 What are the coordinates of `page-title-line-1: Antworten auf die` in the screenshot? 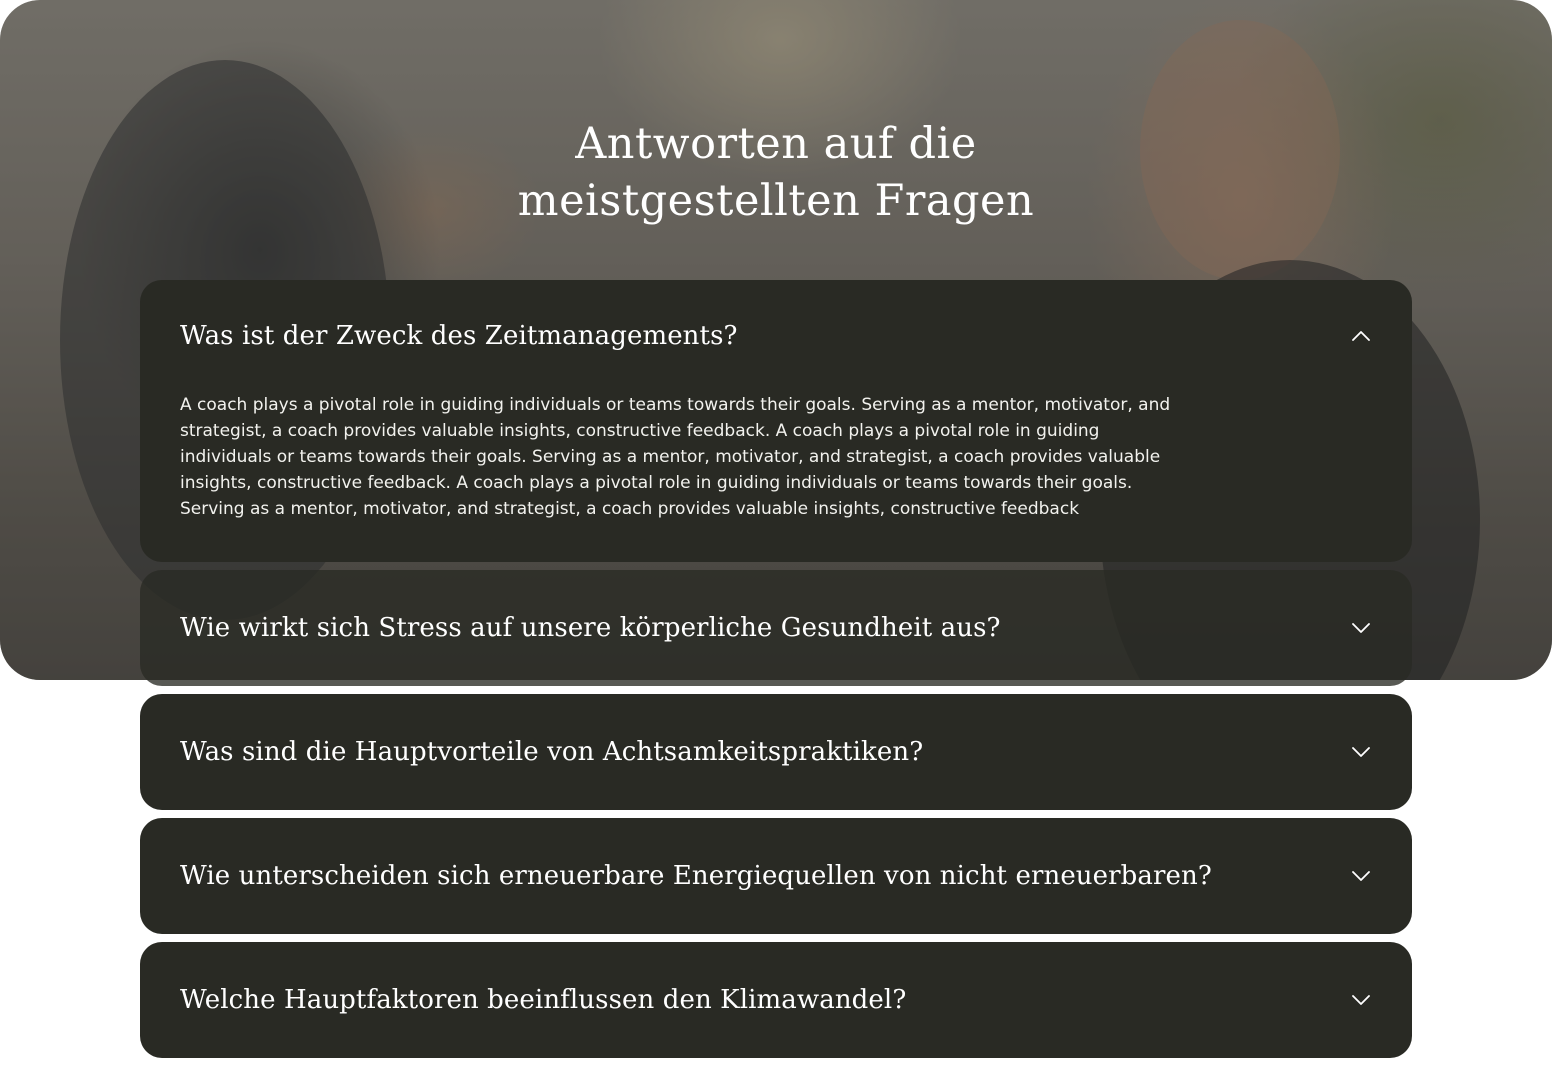 It's located at (776, 144).